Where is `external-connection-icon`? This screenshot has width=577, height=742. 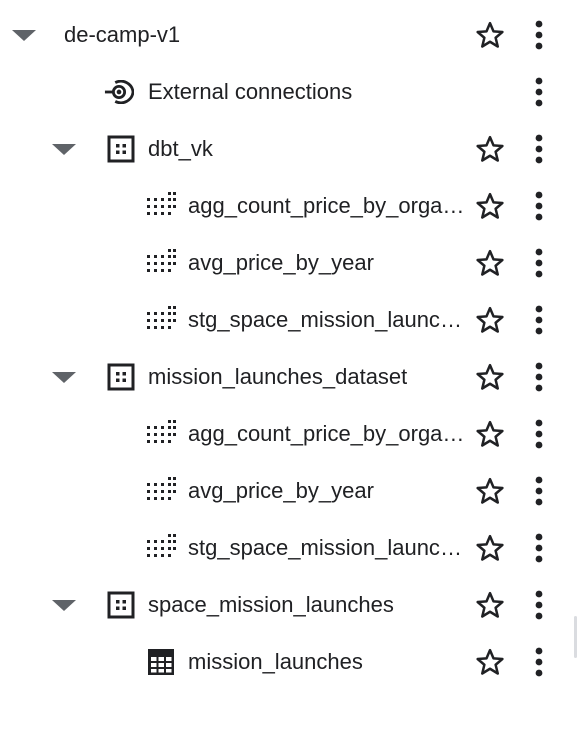
external-connection-icon is located at coordinates (119, 92).